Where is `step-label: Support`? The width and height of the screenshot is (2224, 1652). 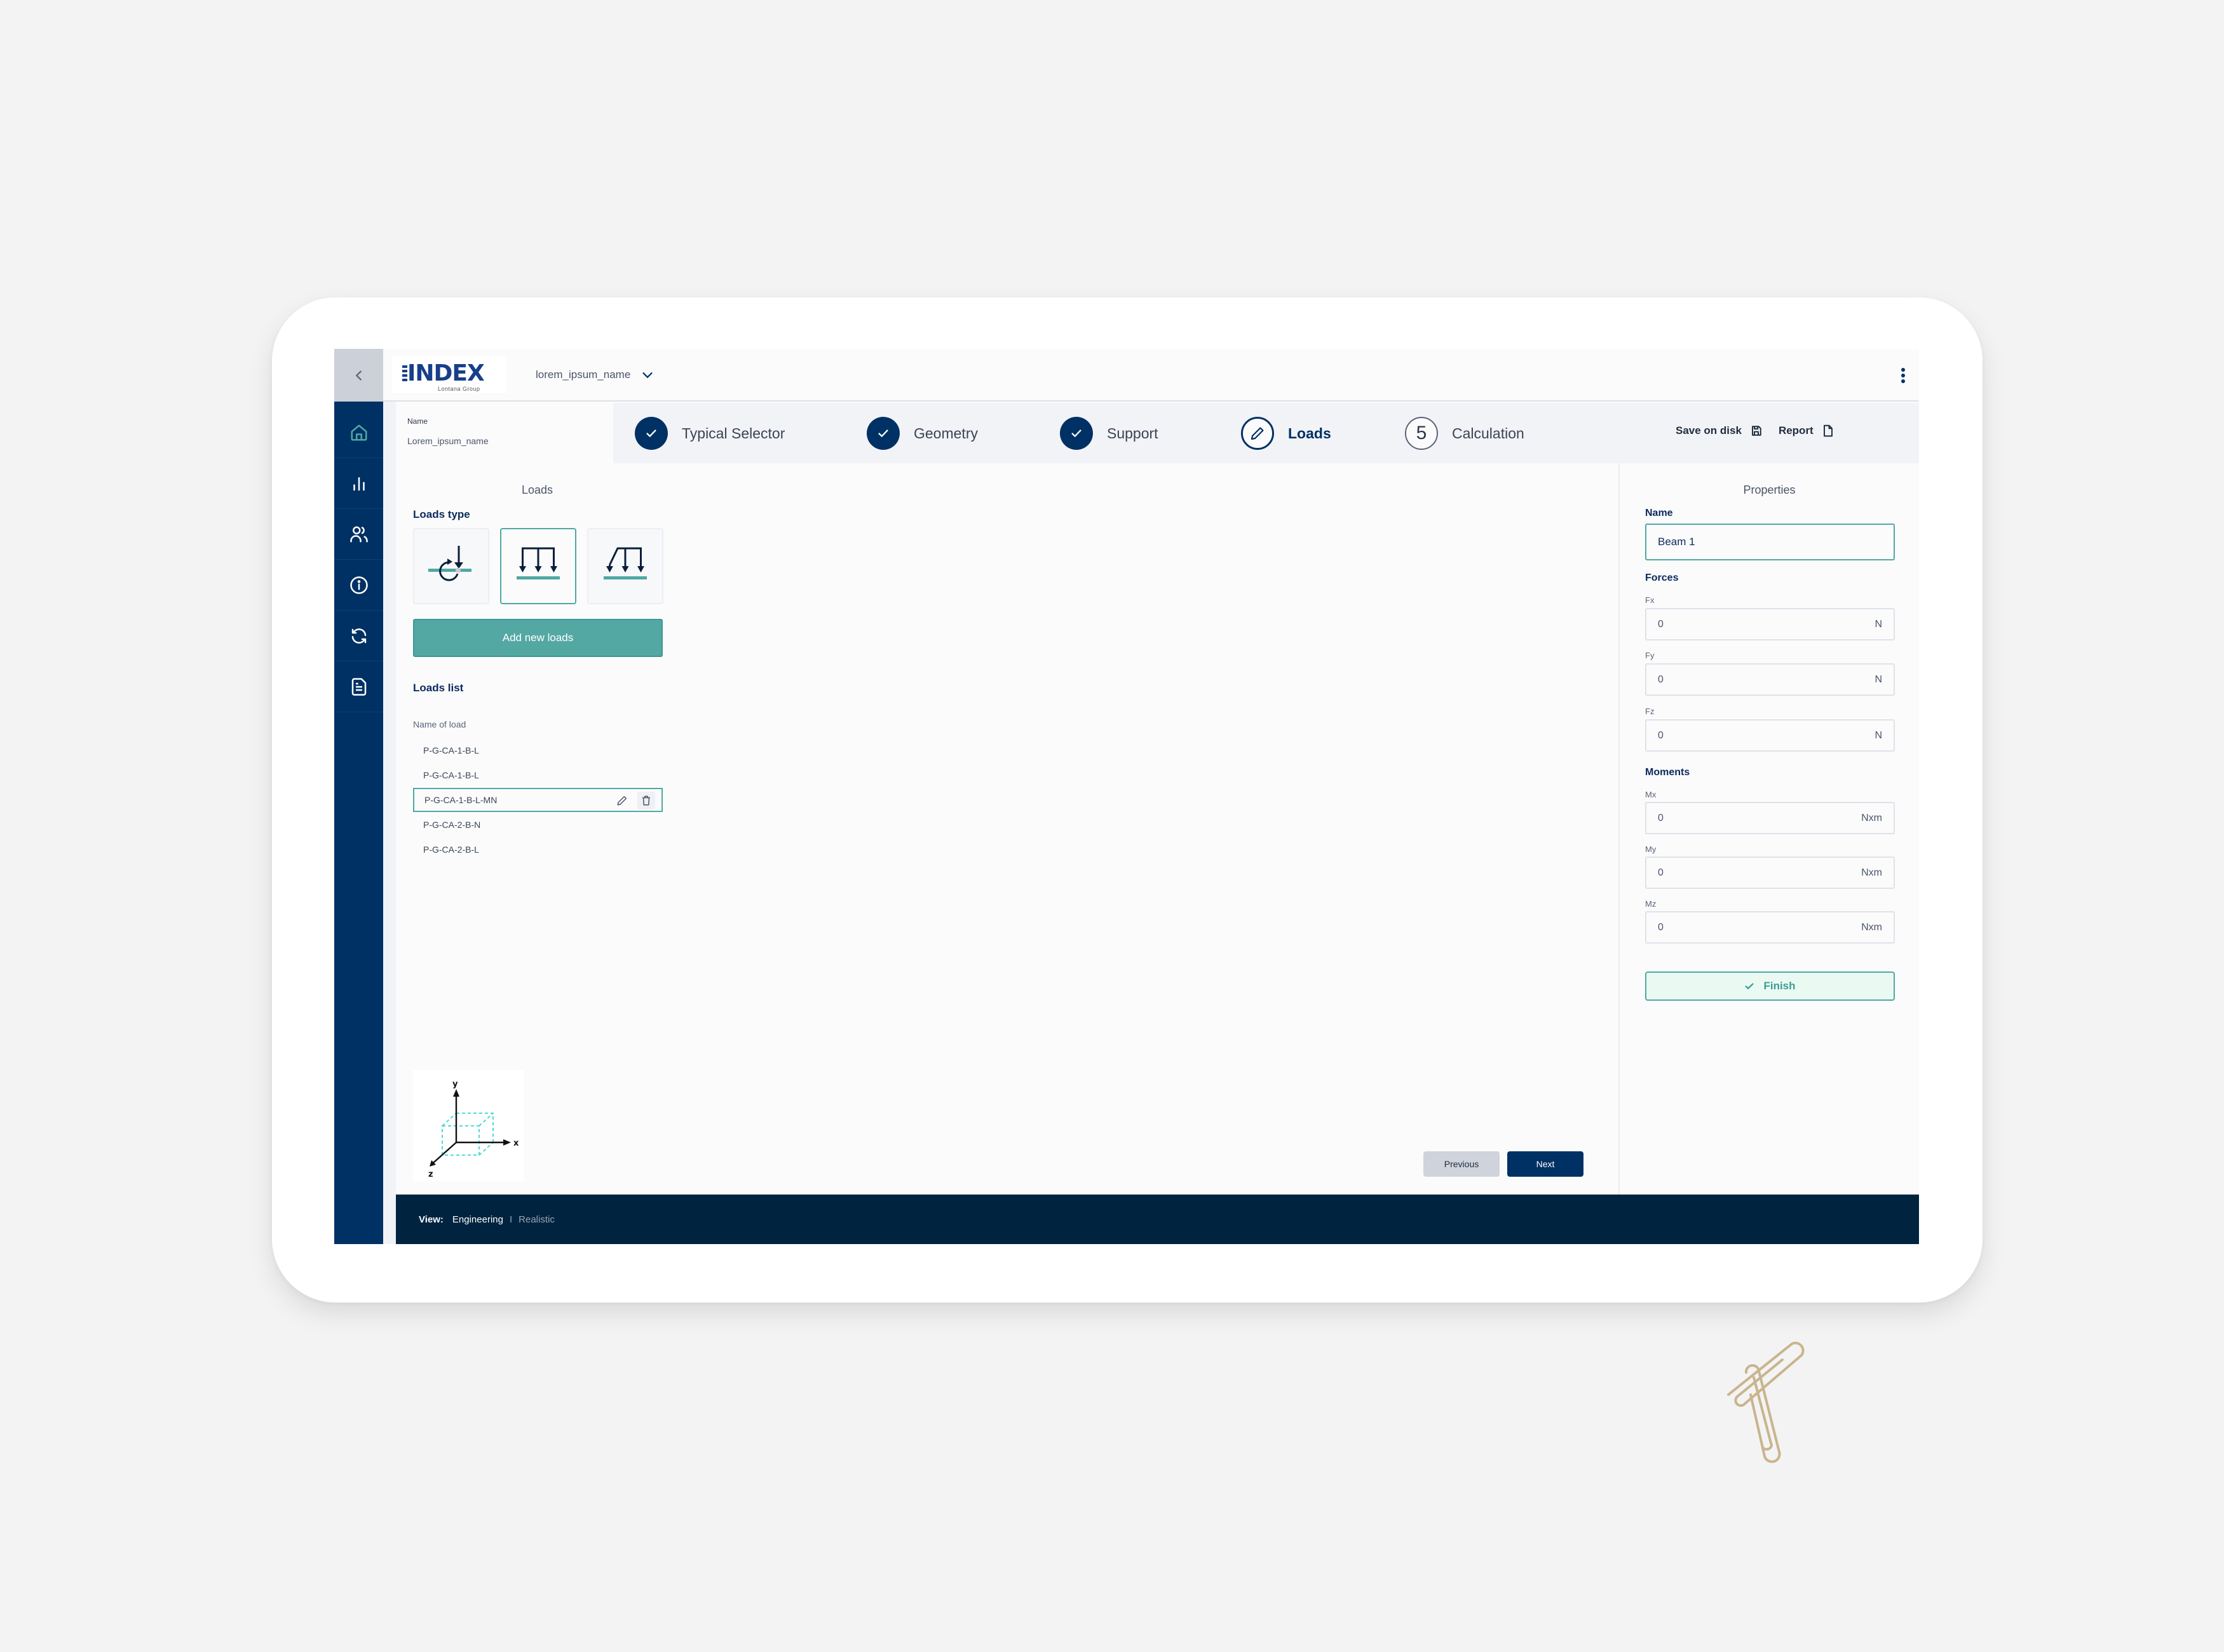 step-label: Support is located at coordinates (1132, 433).